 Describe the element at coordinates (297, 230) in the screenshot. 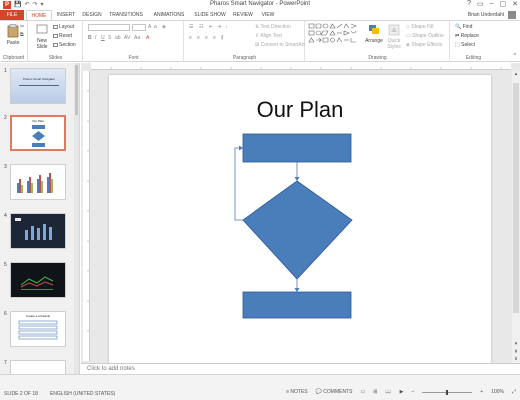

I see `flowchart-decision-diamond` at that location.